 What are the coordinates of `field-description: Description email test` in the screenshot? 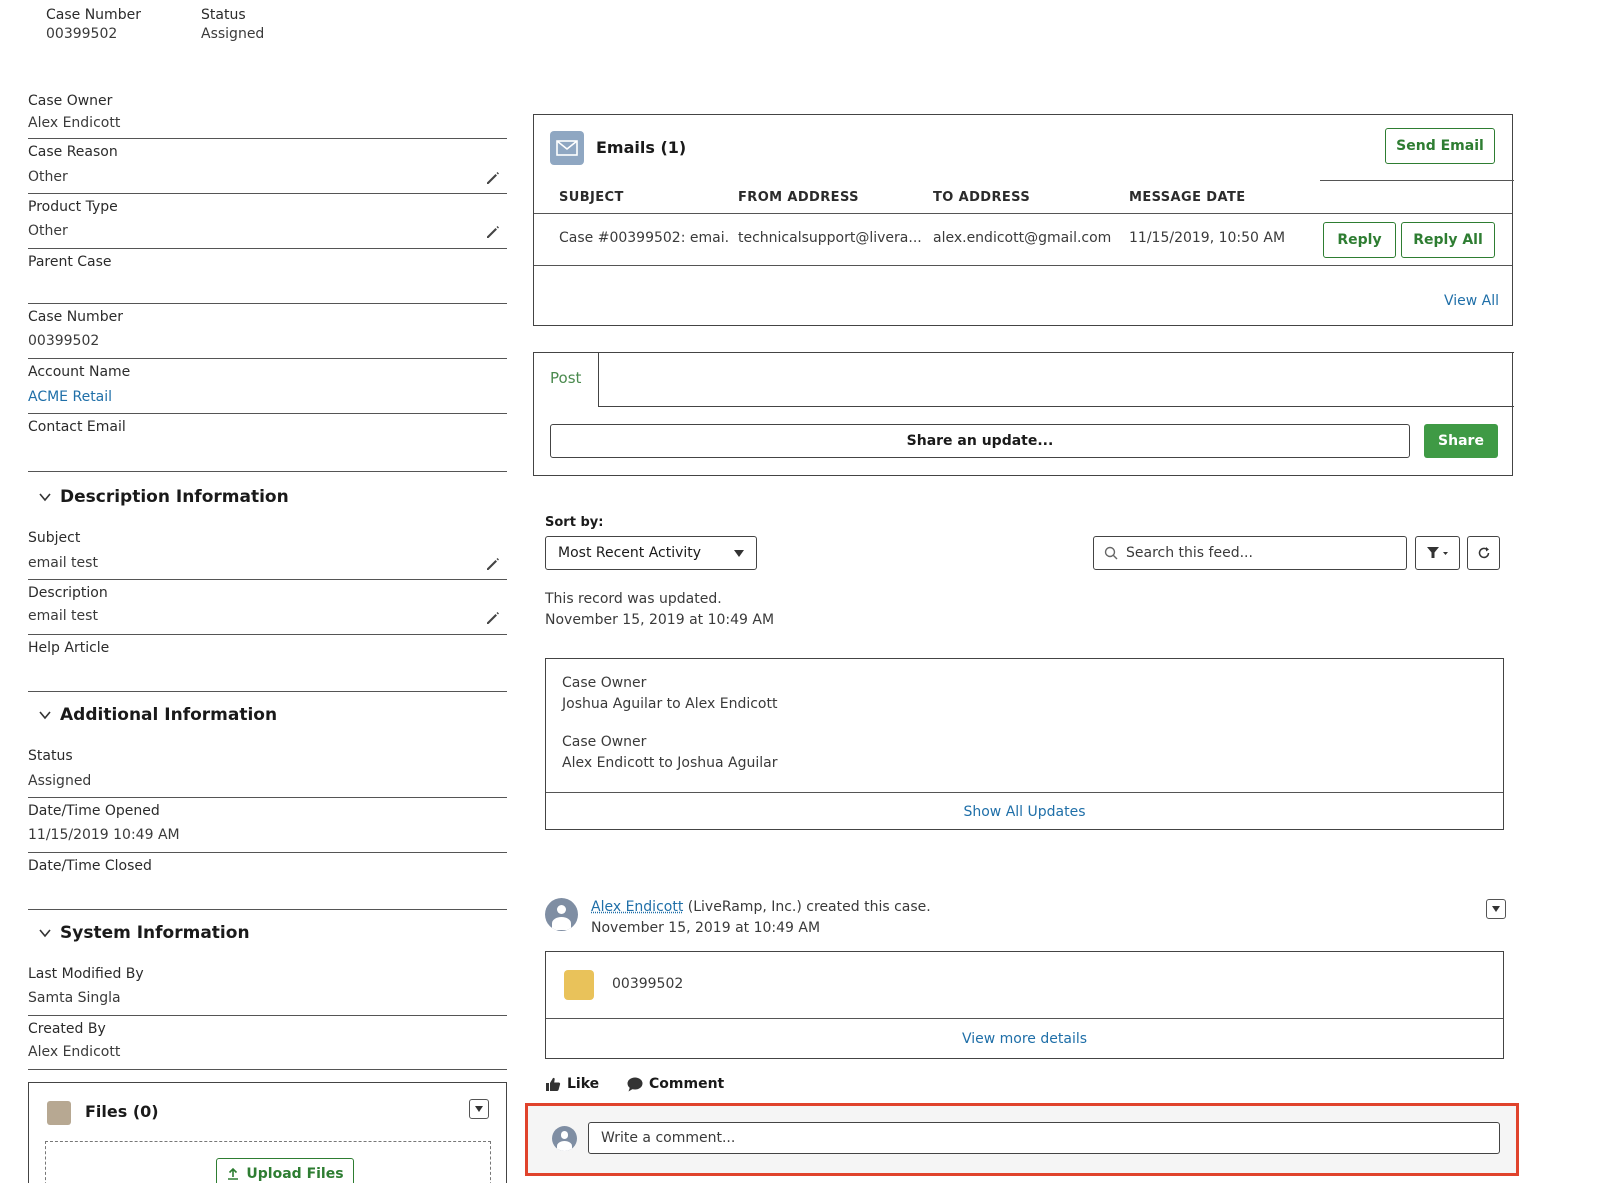 It's located at (267, 608).